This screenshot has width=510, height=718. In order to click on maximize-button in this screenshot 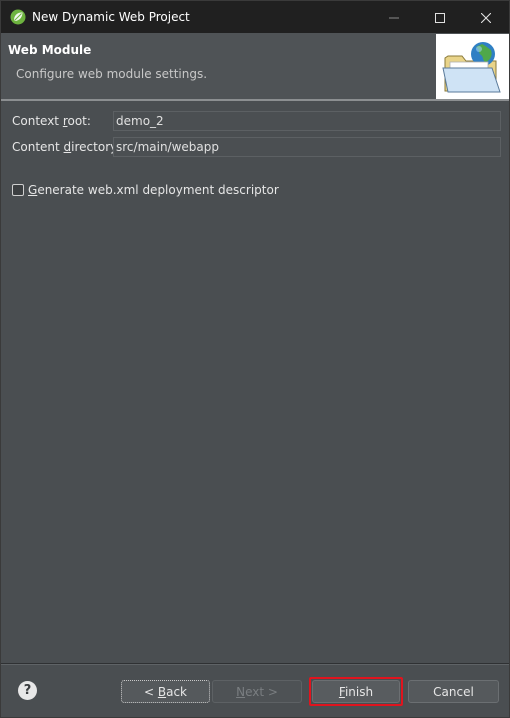, I will do `click(440, 17)`.